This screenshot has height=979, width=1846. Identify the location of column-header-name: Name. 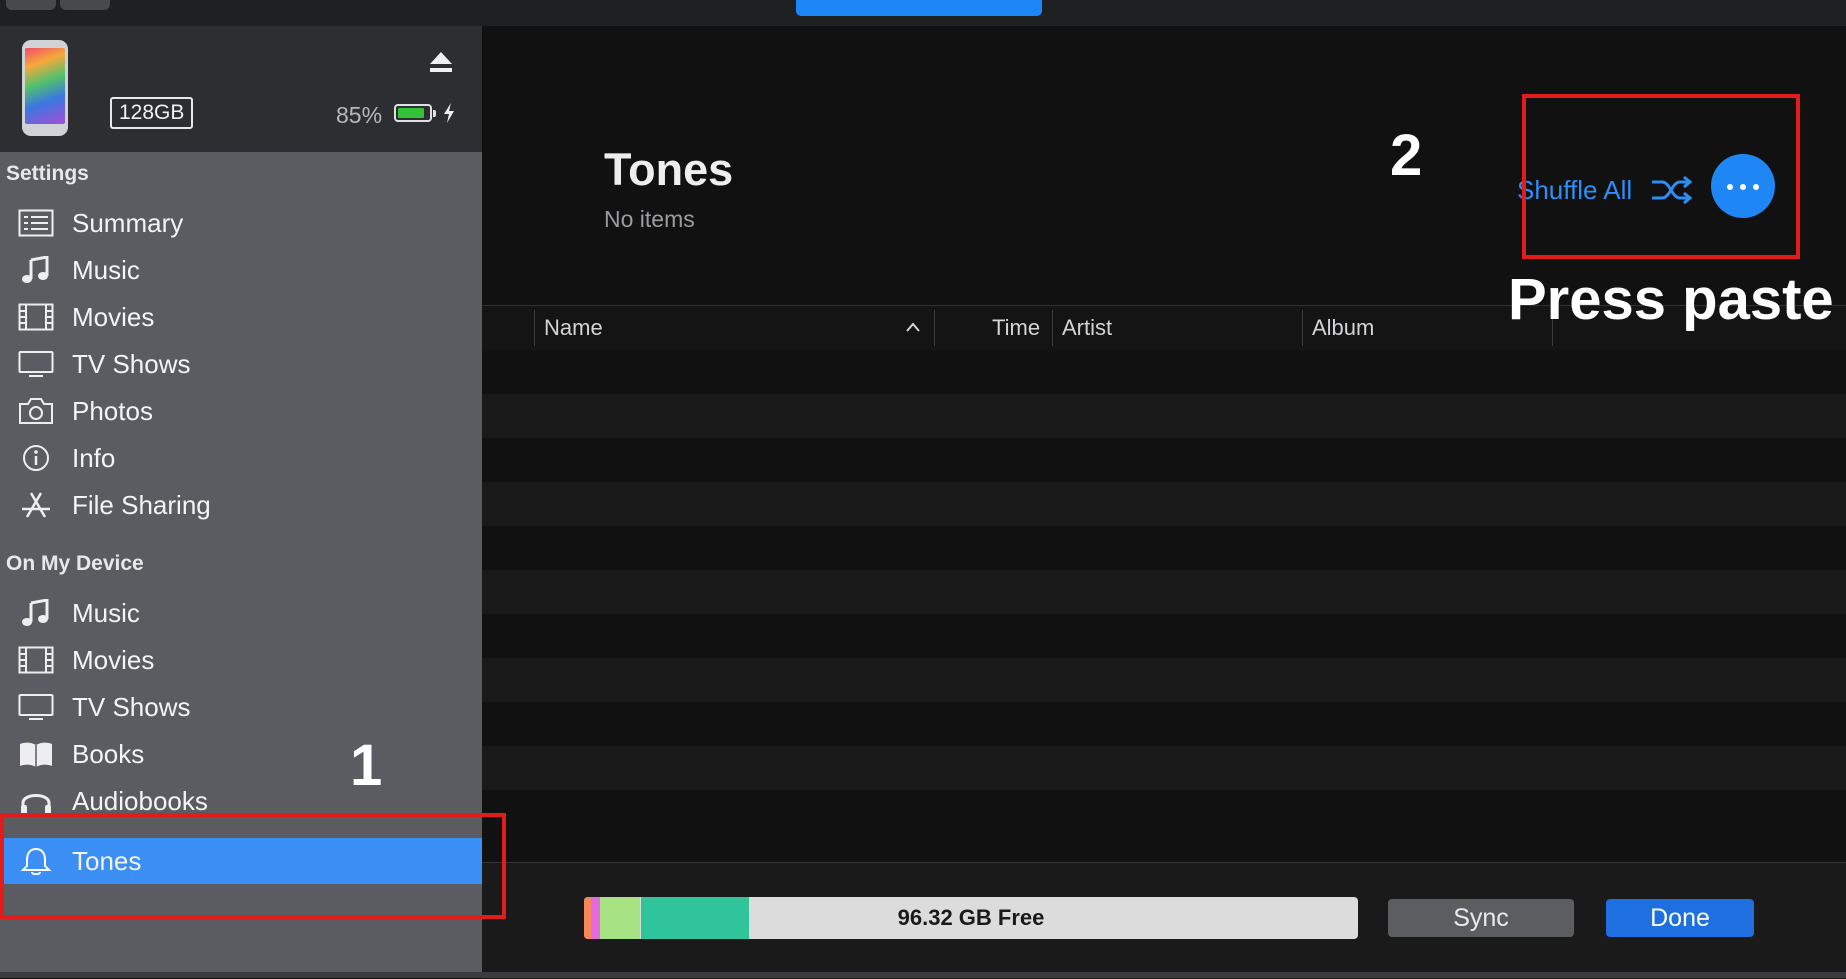
(573, 328).